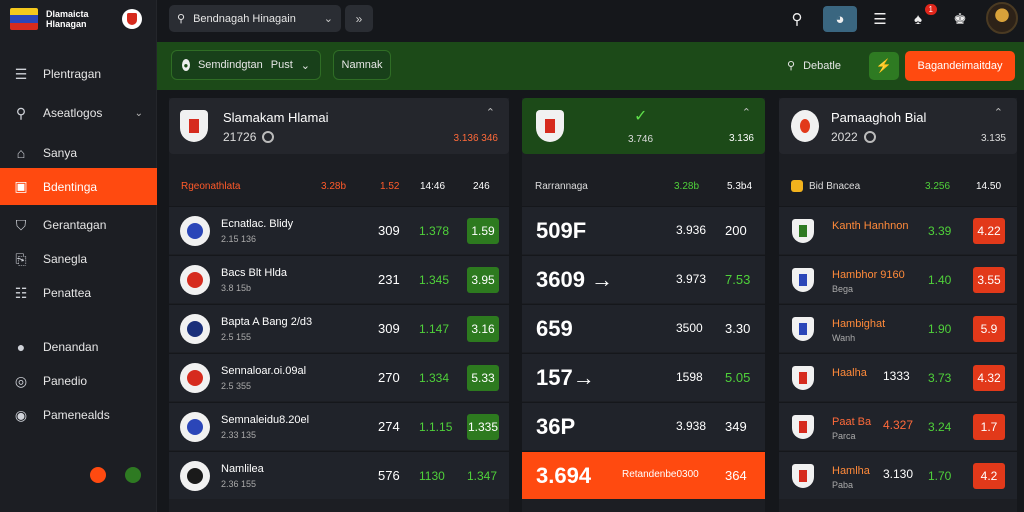  I want to click on user-settings-button: ♚, so click(960, 19).